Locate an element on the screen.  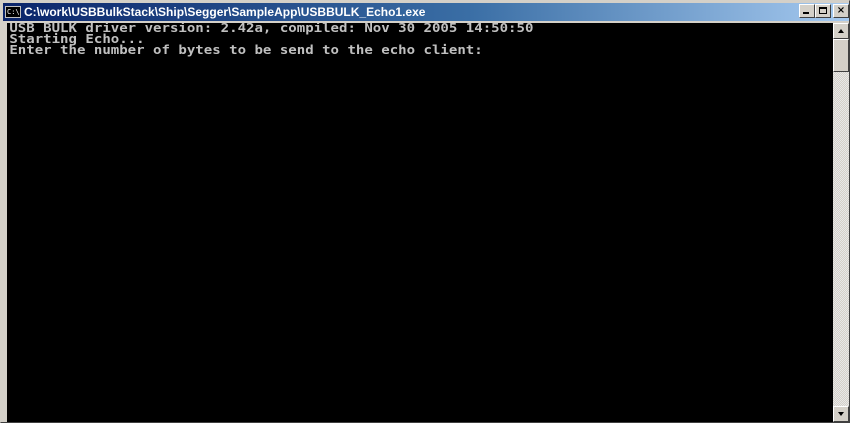
minimize-icon is located at coordinates (806, 13).